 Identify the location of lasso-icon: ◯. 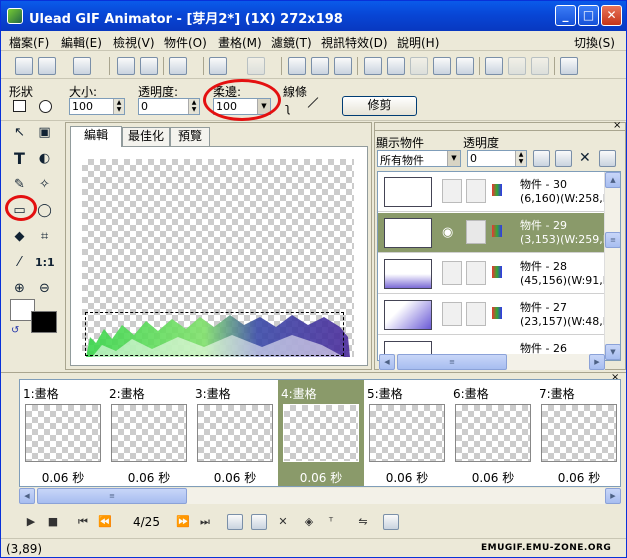
(44, 210).